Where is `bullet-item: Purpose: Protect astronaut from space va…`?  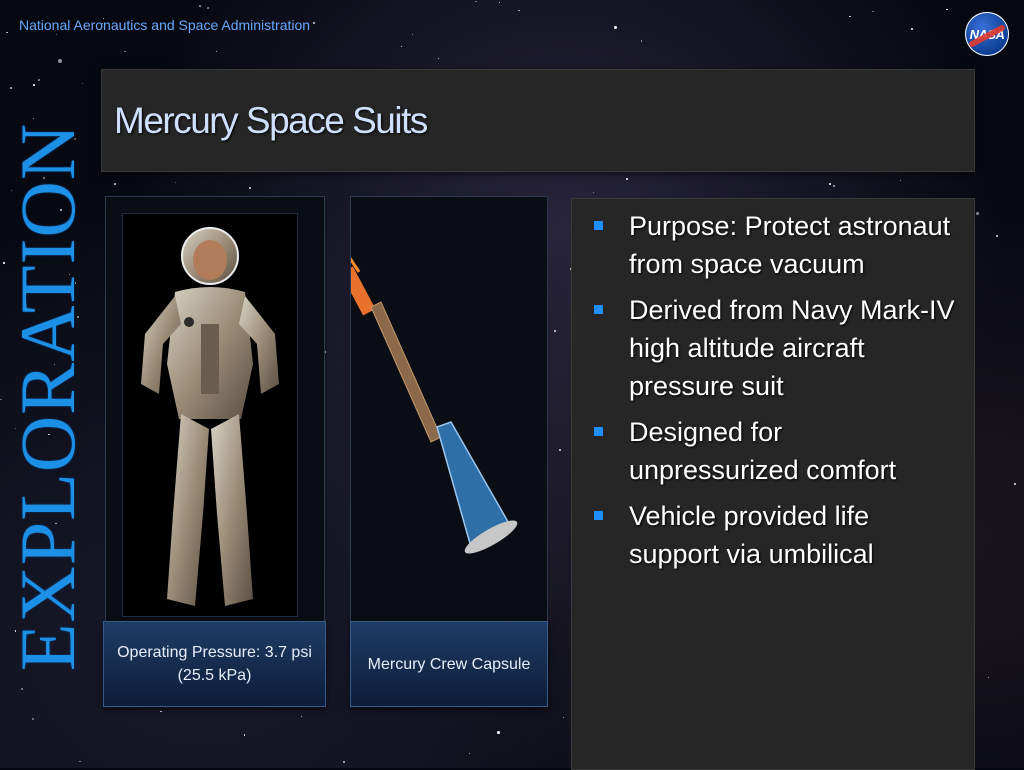 bullet-item: Purpose: Protect astronaut from space va… is located at coordinates (776, 245).